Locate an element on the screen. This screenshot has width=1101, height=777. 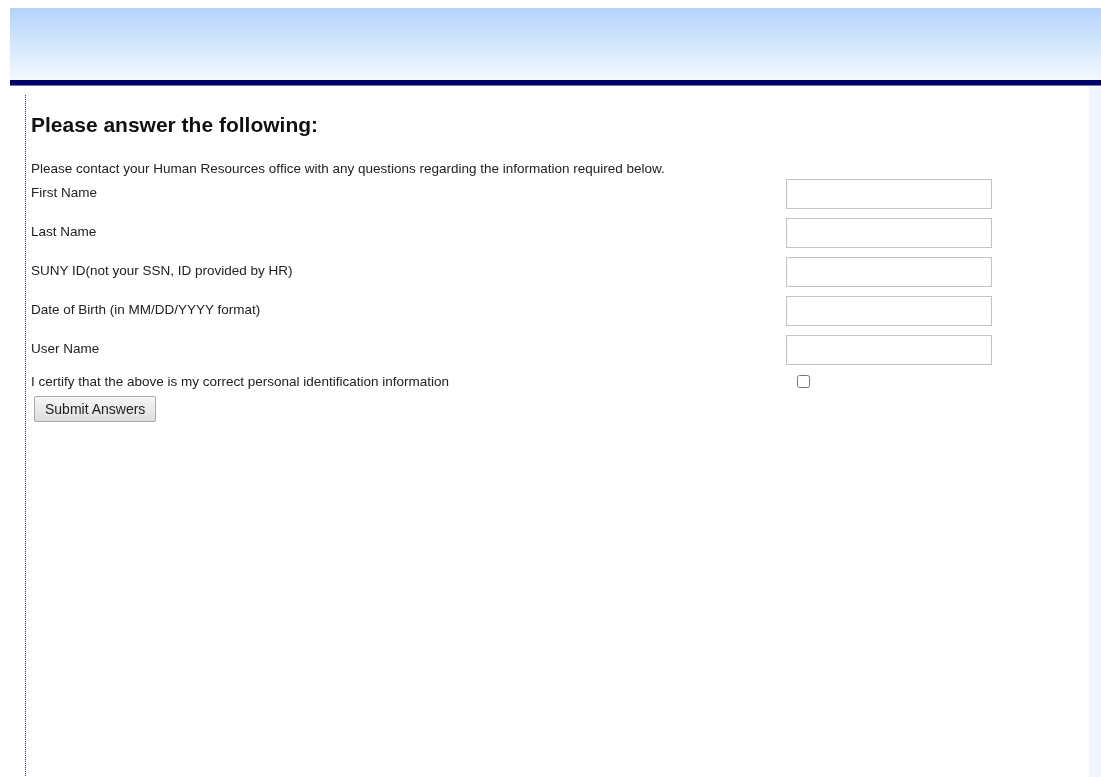
field-label: SUNY ID(not your SSN, ID provided by HR) is located at coordinates (162, 270).